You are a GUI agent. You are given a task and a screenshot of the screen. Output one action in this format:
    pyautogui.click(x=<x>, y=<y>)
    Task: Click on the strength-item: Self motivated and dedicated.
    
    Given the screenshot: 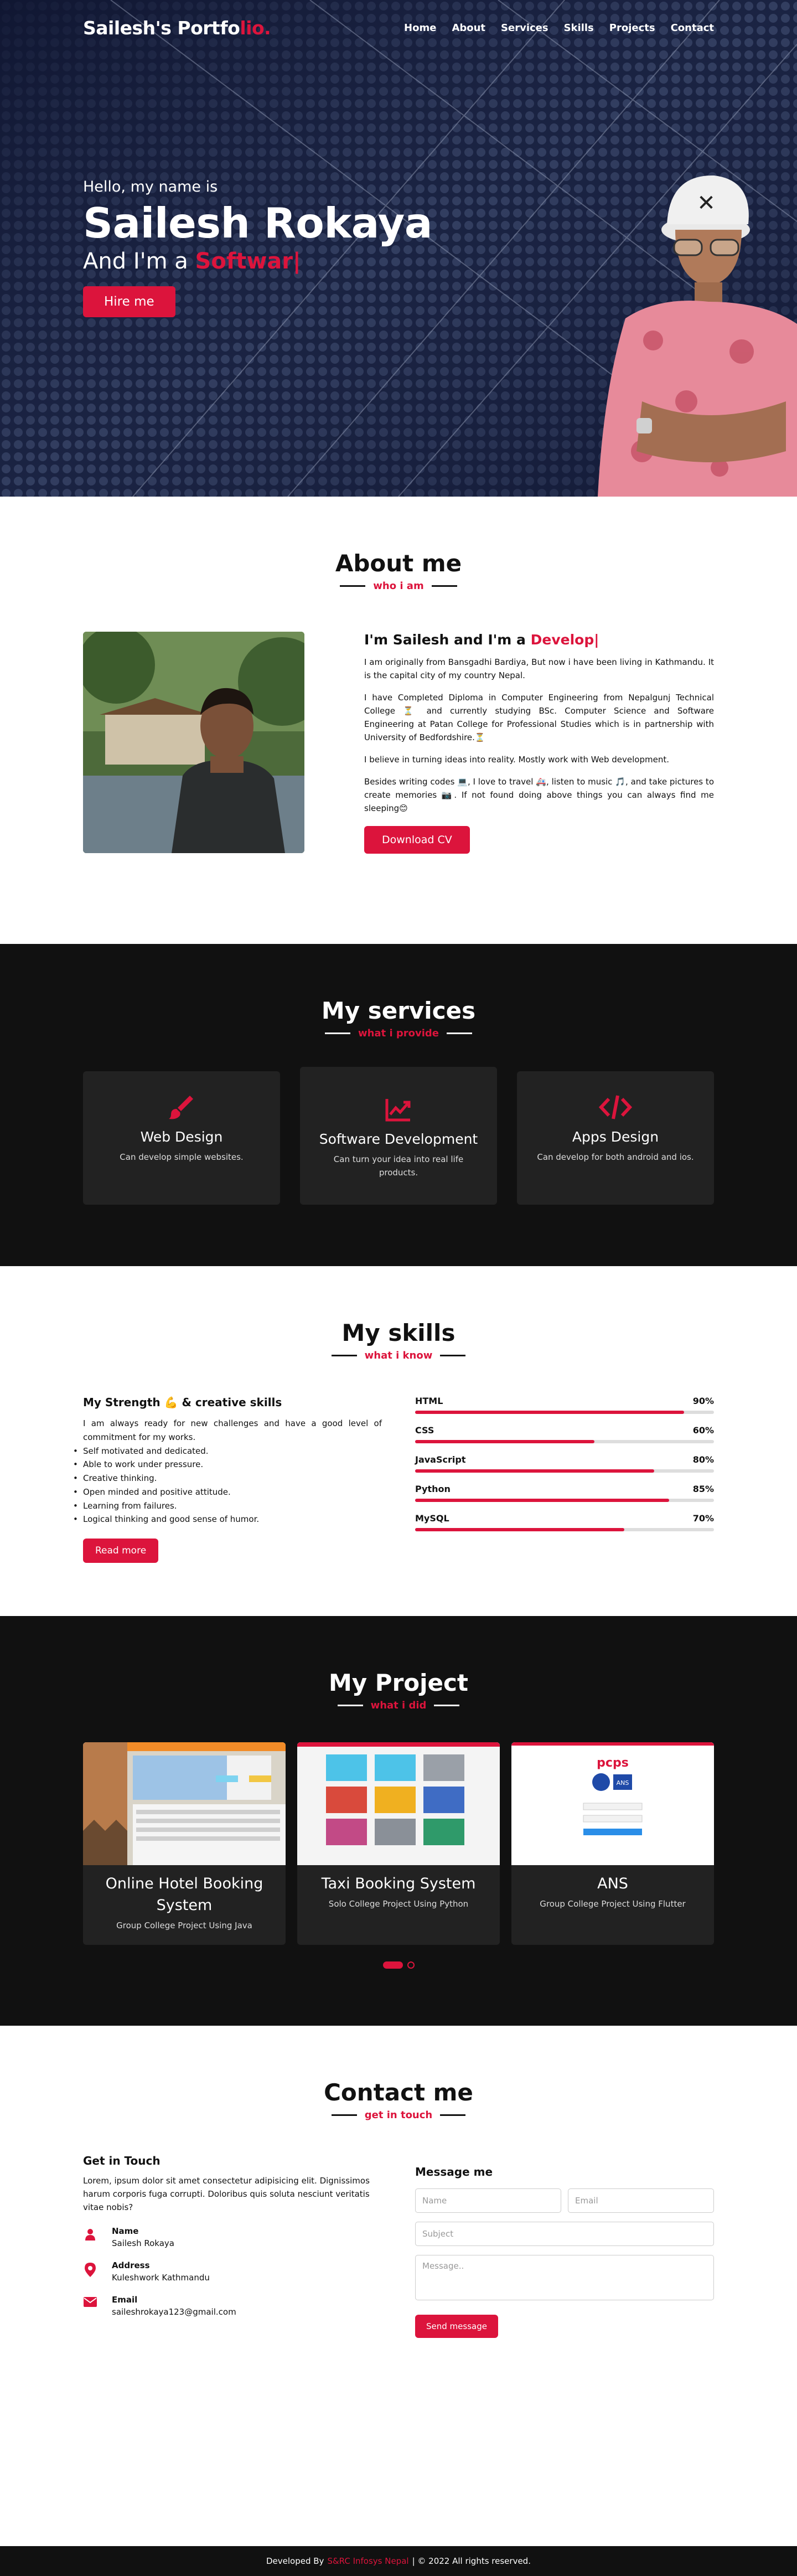 What is the action you would take?
    pyautogui.click(x=228, y=1451)
    